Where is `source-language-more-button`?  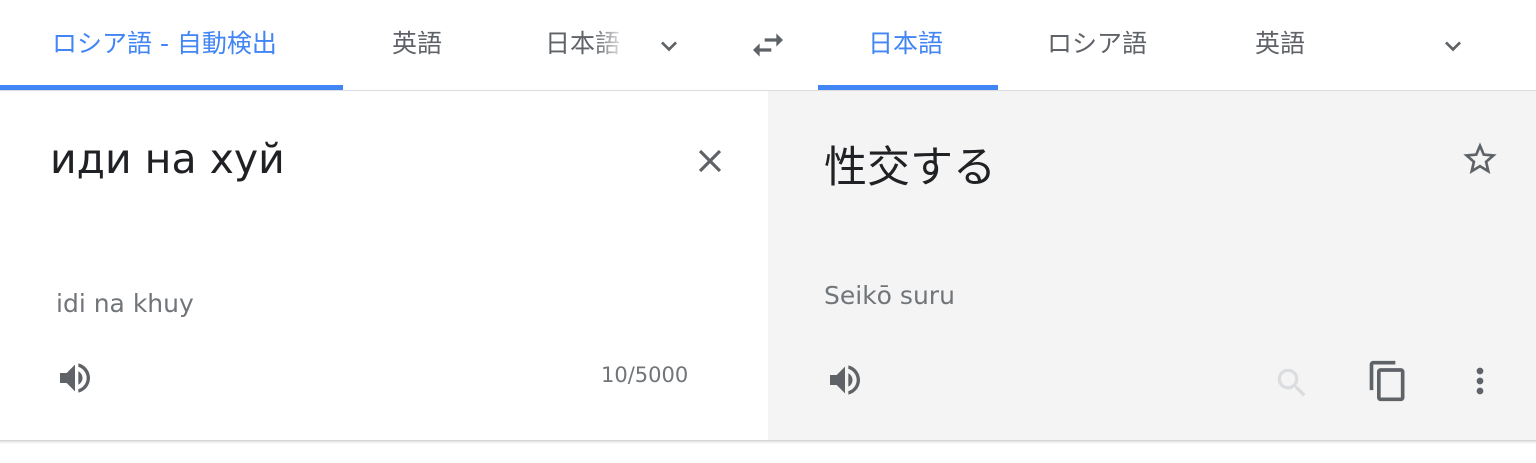 source-language-more-button is located at coordinates (669, 46).